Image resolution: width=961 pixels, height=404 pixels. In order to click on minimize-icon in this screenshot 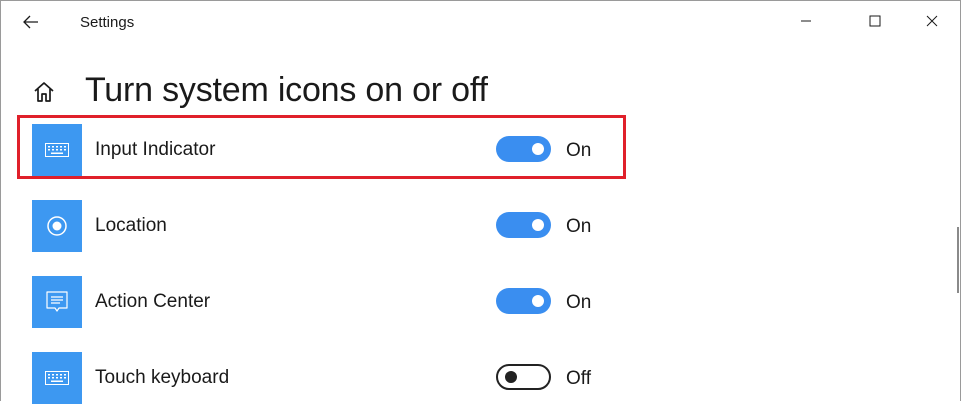, I will do `click(806, 21)`.